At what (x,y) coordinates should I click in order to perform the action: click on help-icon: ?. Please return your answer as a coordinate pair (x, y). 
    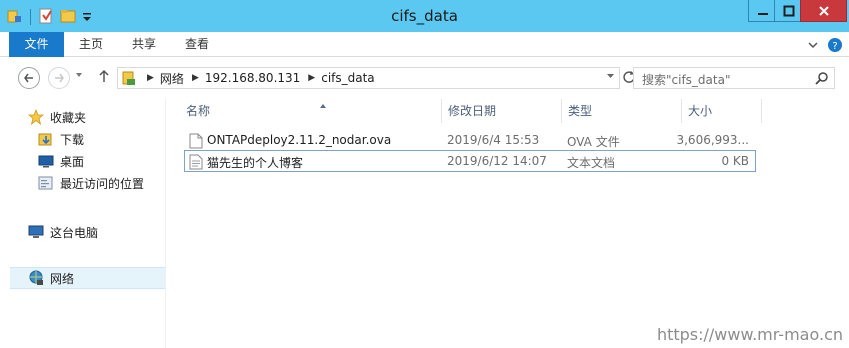
    Looking at the image, I should click on (835, 46).